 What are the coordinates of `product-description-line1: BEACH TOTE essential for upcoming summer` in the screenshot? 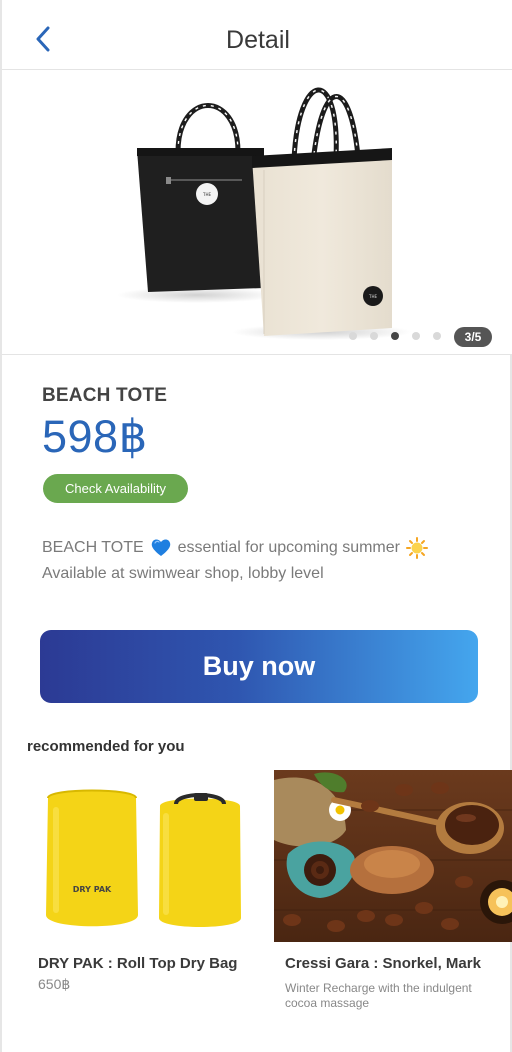 It's located at (235, 548).